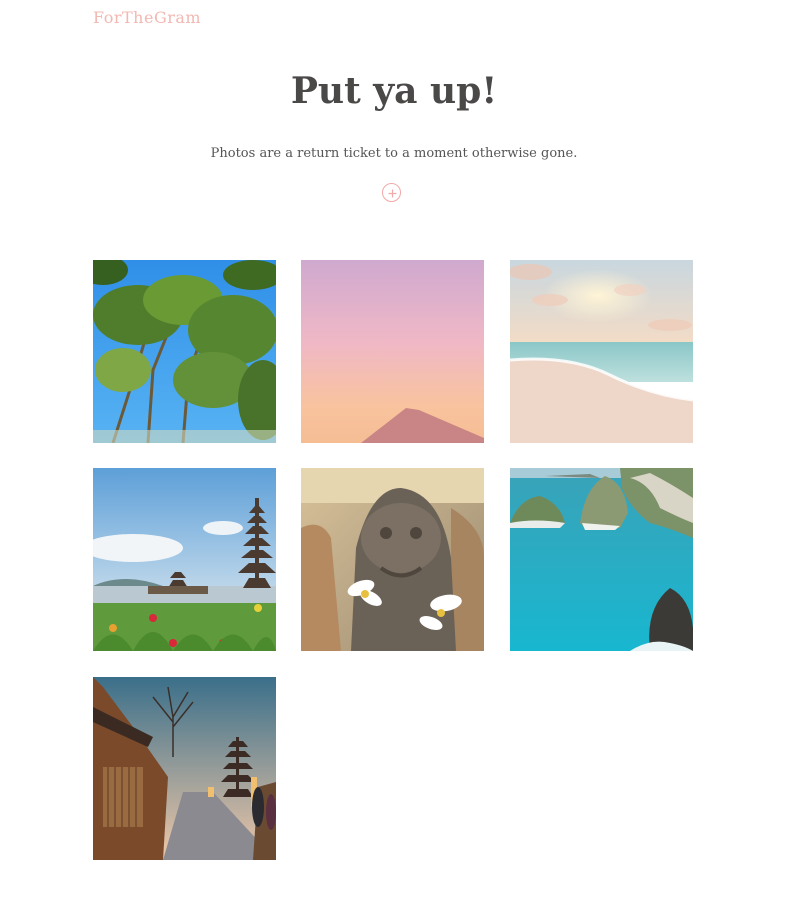  I want to click on gallery-photo-pagoda-street, so click(184, 768).